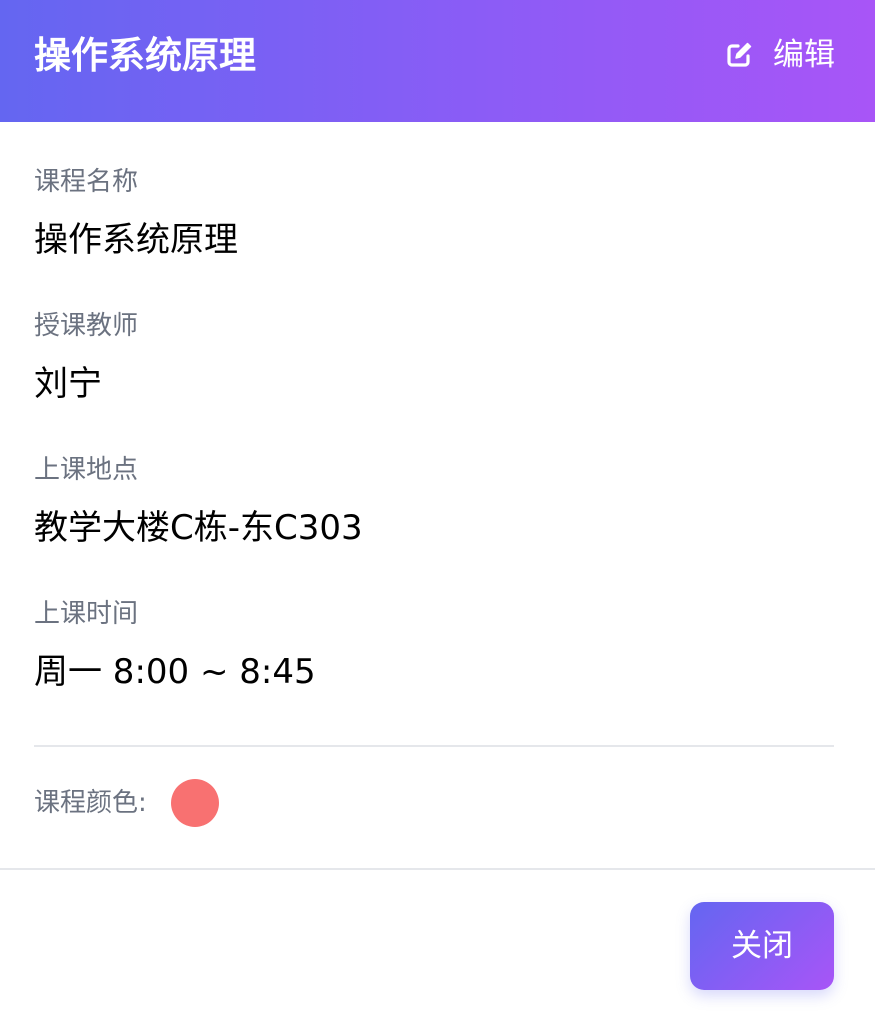 This screenshot has height=1012, width=875. I want to click on course-color-row: 课程颜色:, so click(126, 803).